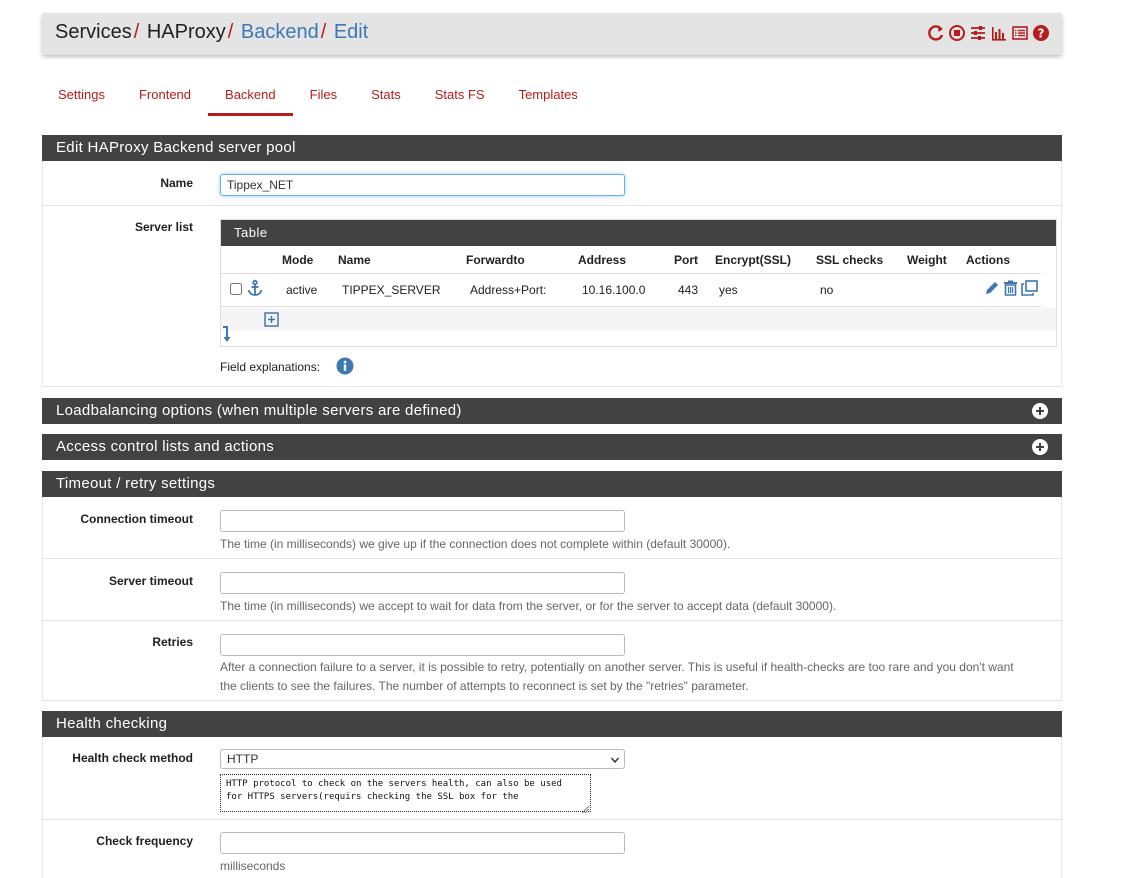  Describe the element at coordinates (302, 290) in the screenshot. I see `cell-mode: active` at that location.